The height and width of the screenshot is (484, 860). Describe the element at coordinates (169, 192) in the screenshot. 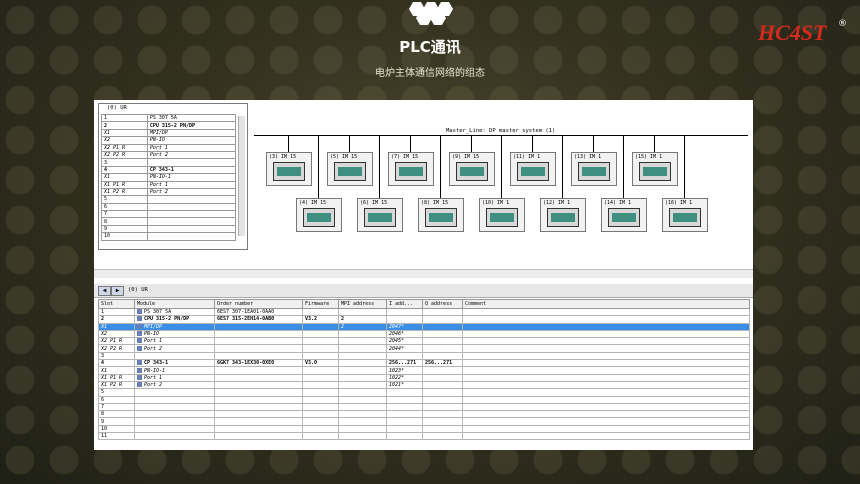

I see `rack-row: X1 P2 R Port 2` at that location.